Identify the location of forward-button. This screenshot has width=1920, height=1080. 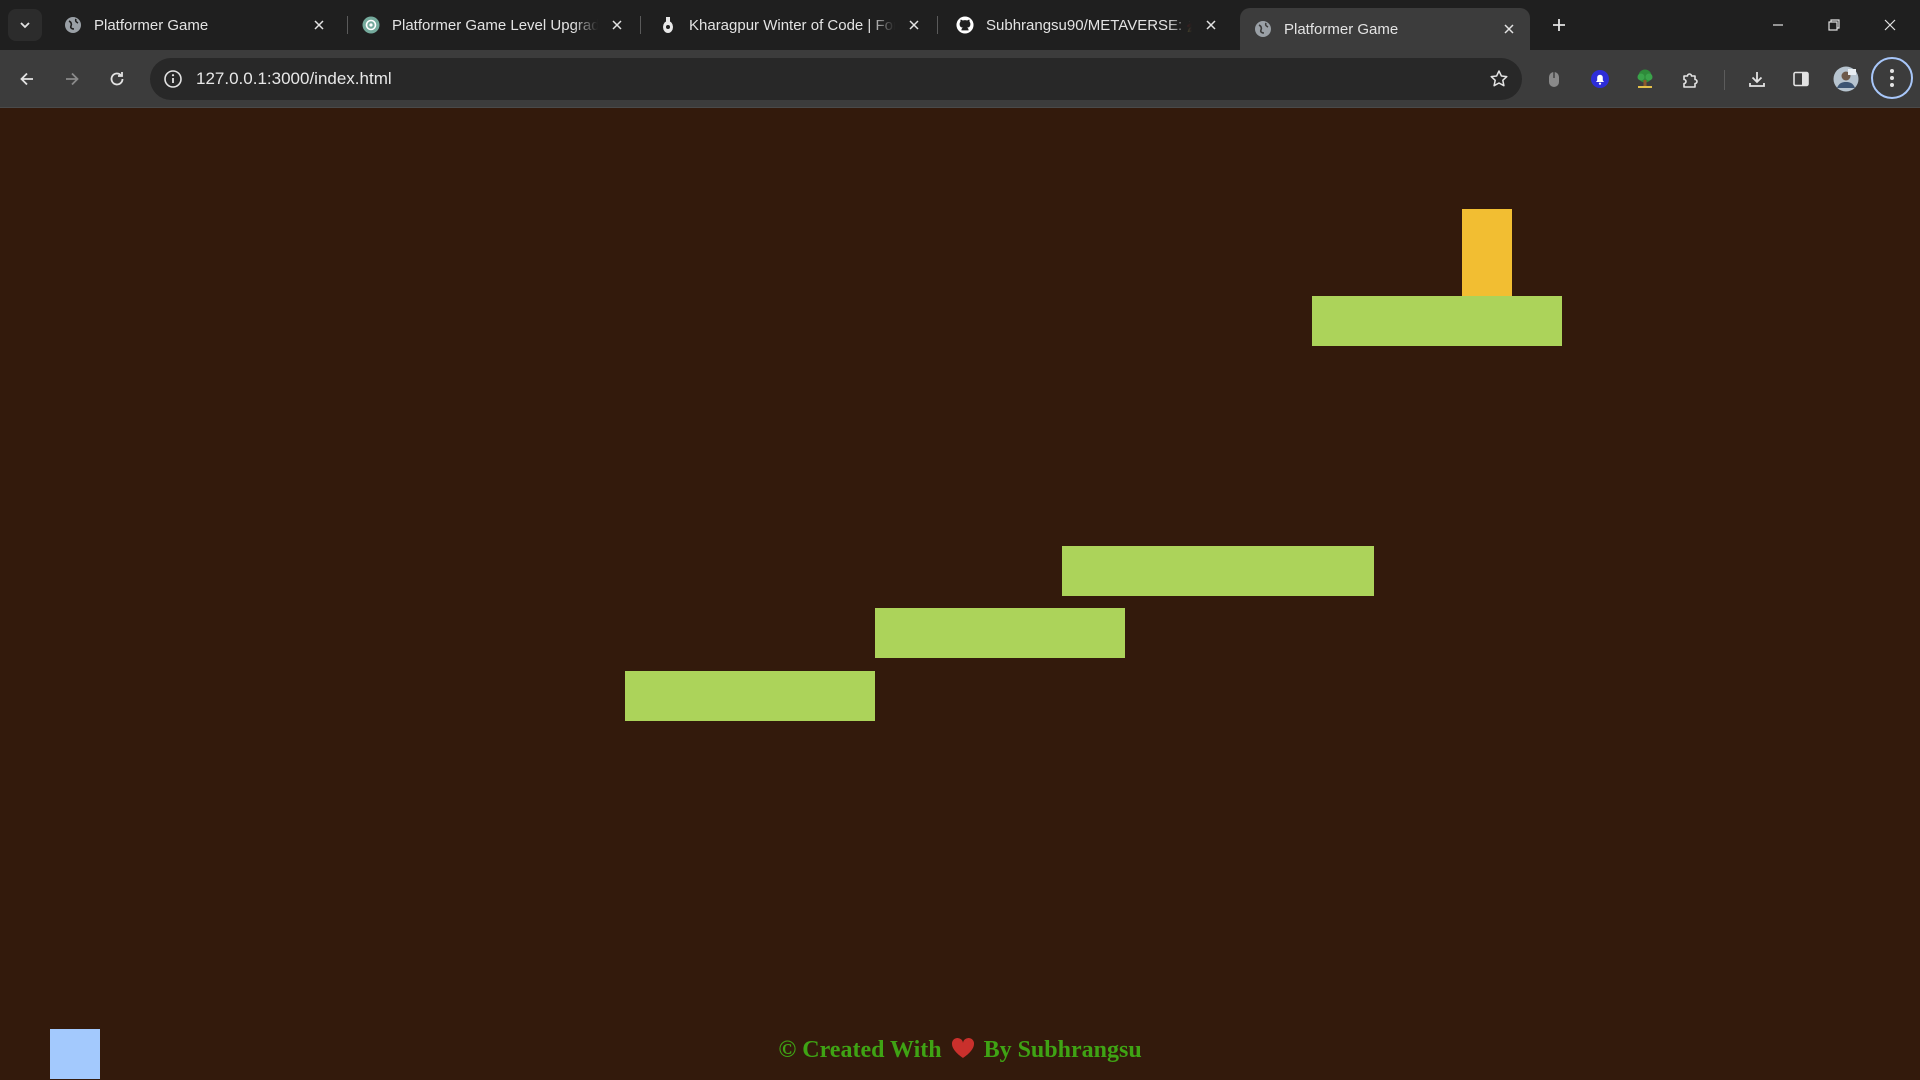
(72, 79).